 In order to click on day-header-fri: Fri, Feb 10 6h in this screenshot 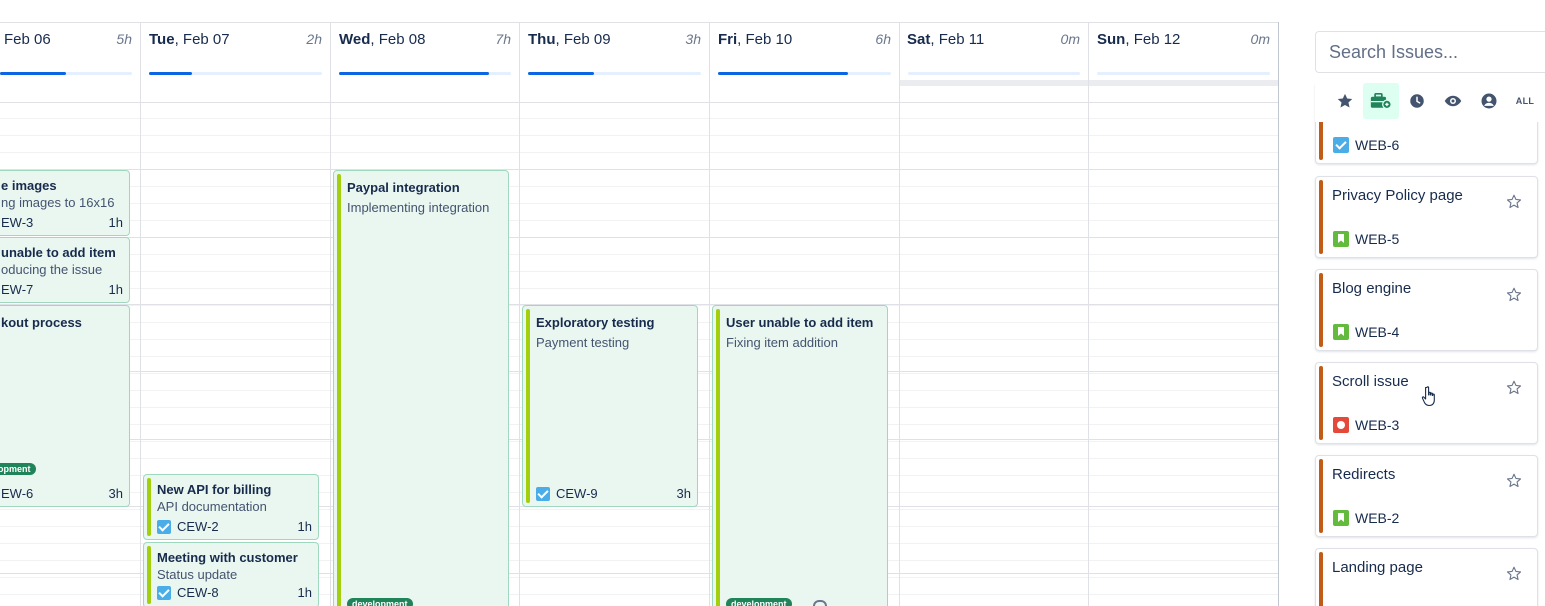, I will do `click(804, 51)`.